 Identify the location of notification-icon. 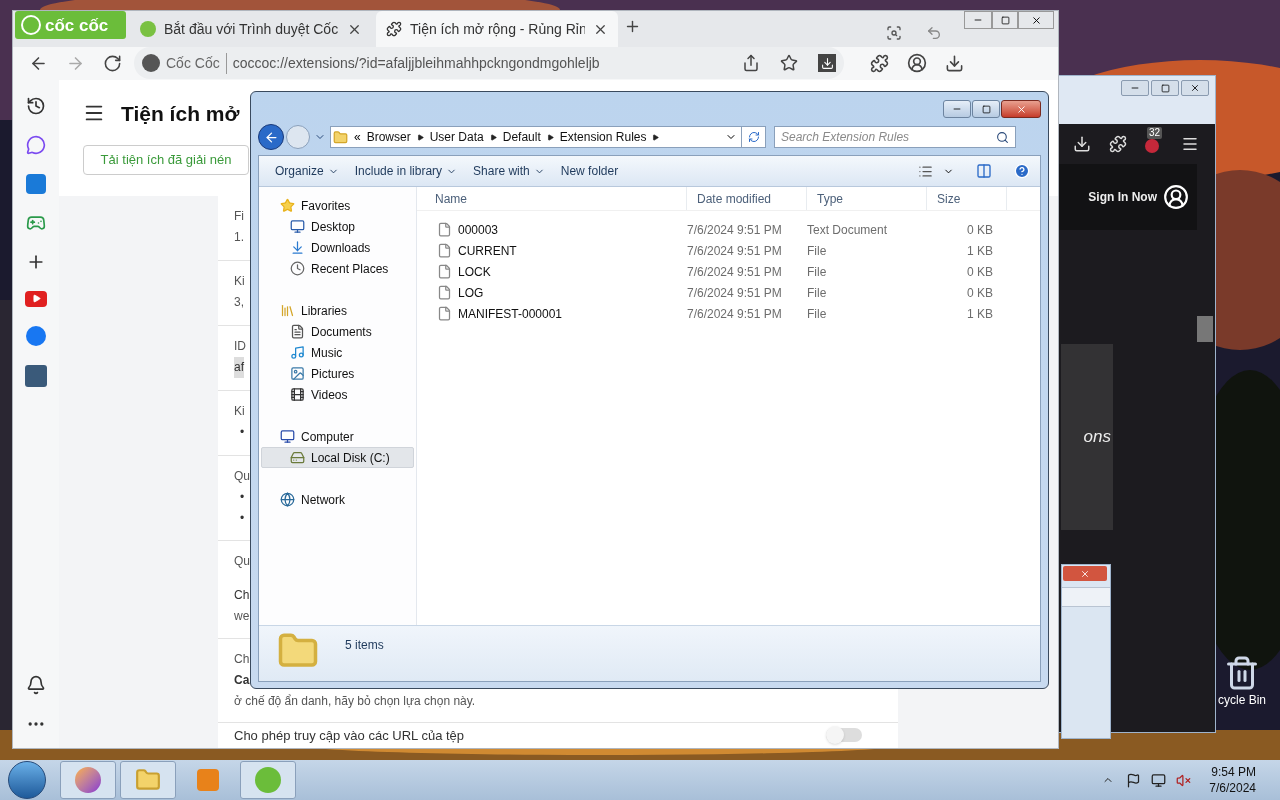
(36, 685).